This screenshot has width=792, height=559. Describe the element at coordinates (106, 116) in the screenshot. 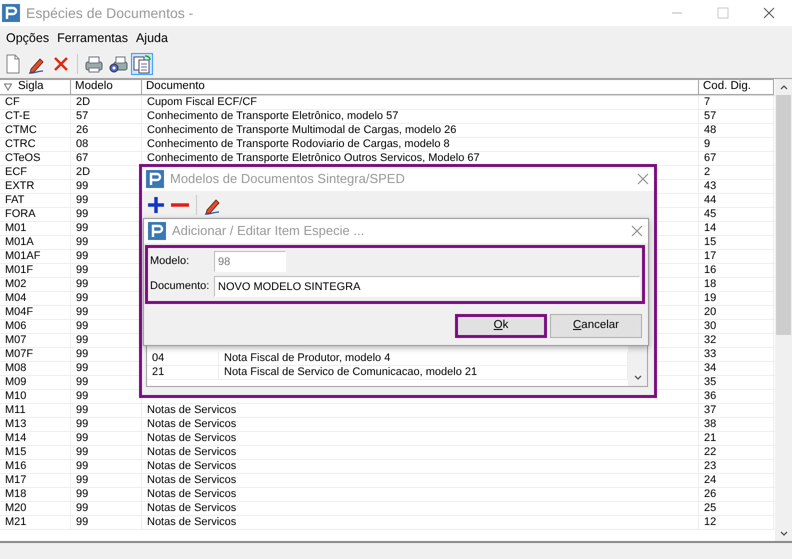

I see `table-cell: 57` at that location.